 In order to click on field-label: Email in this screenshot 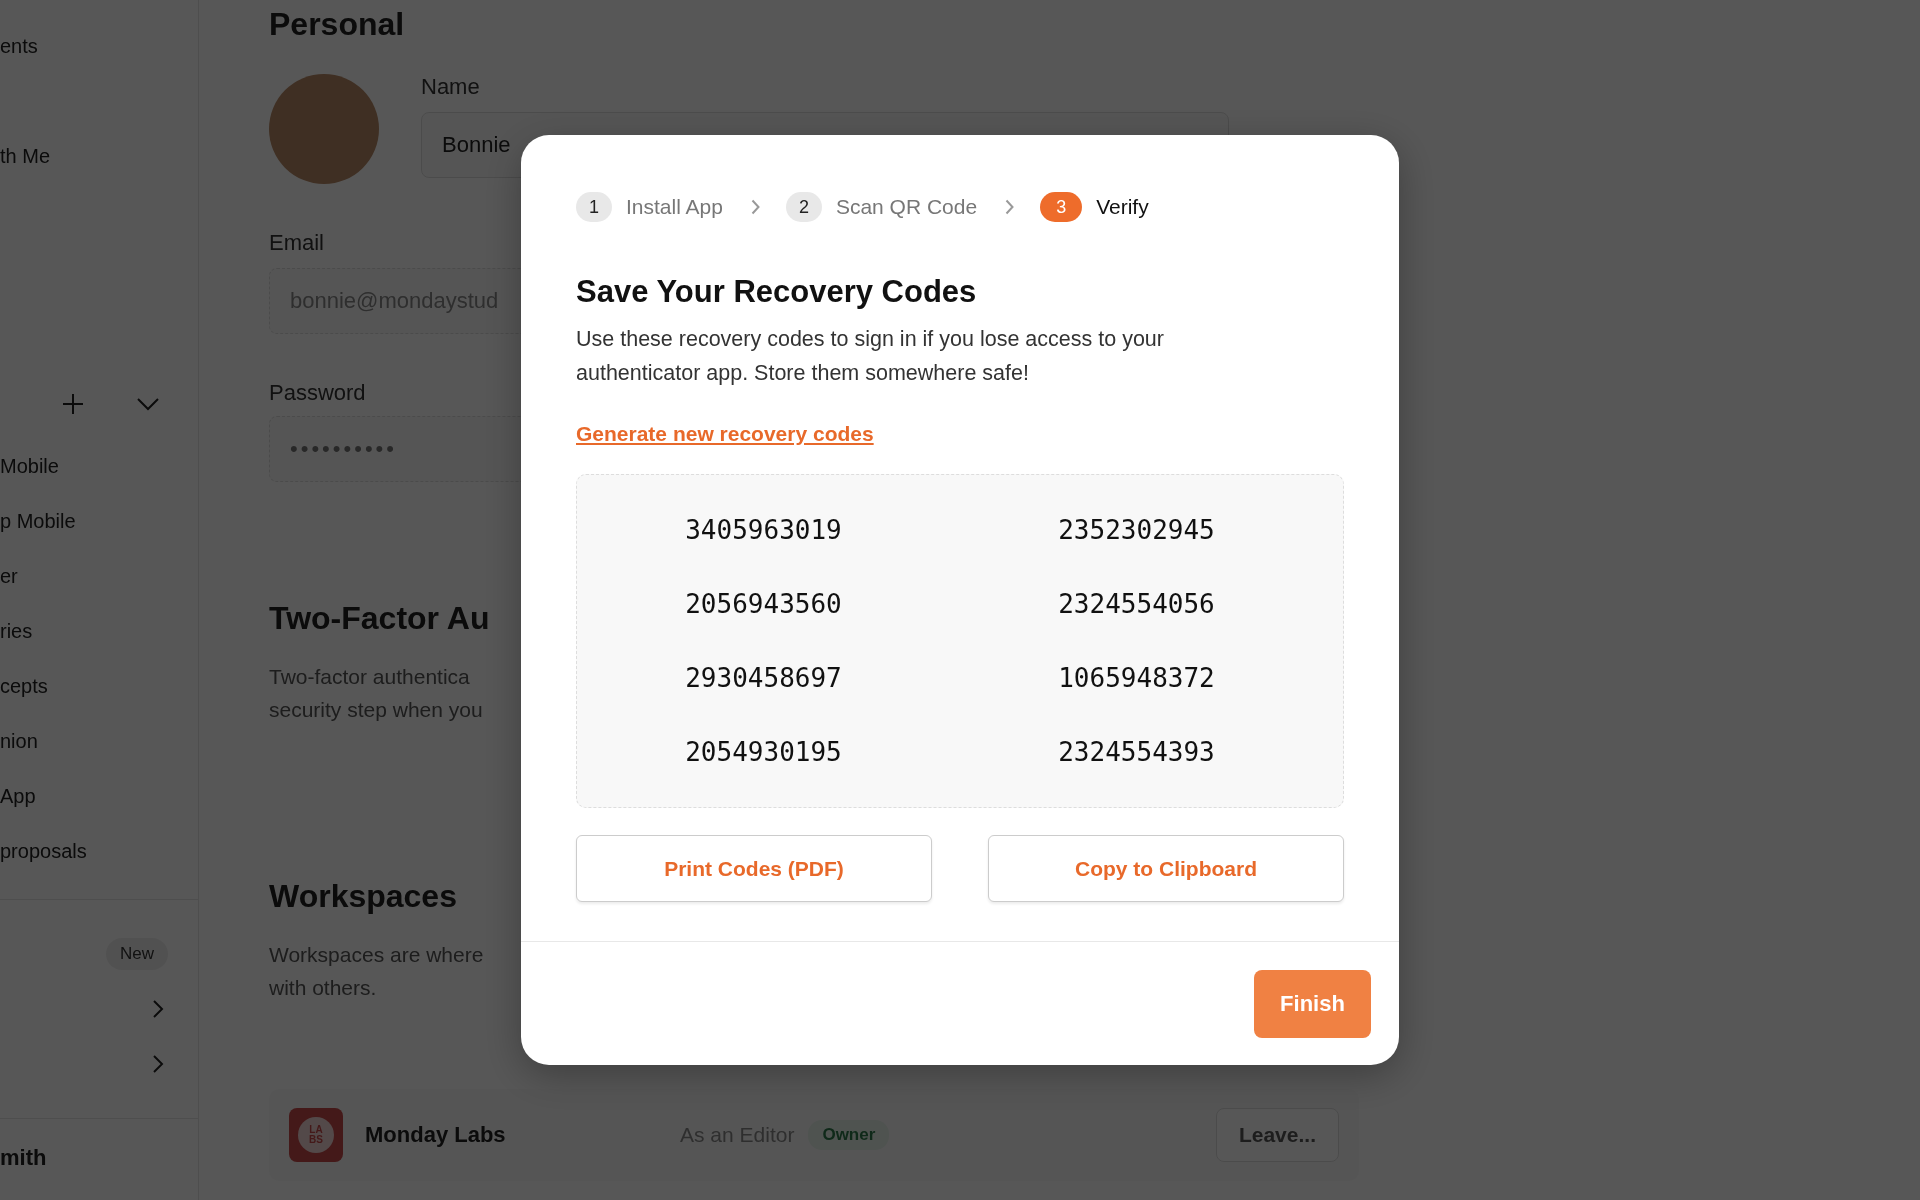, I will do `click(296, 243)`.